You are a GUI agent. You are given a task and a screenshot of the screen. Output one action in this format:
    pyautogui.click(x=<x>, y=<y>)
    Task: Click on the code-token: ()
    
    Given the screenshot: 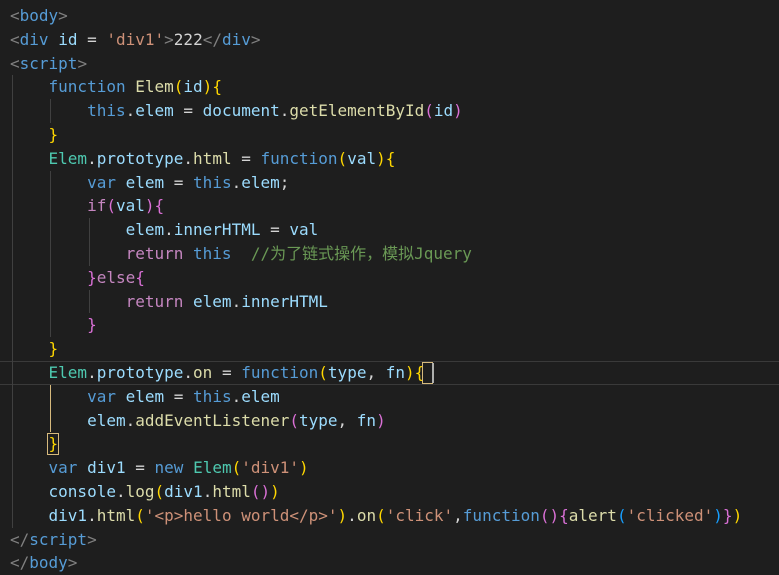 What is the action you would take?
    pyautogui.click(x=260, y=491)
    